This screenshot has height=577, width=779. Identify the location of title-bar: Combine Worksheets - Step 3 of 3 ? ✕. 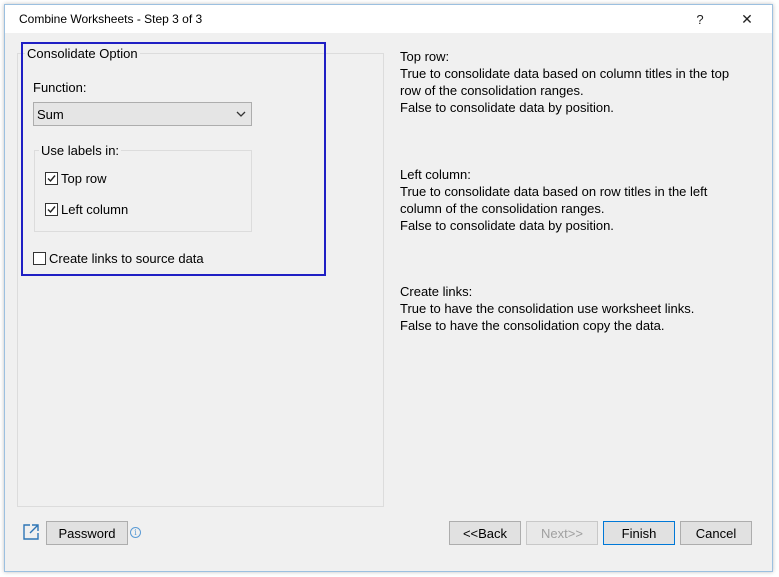
(388, 19).